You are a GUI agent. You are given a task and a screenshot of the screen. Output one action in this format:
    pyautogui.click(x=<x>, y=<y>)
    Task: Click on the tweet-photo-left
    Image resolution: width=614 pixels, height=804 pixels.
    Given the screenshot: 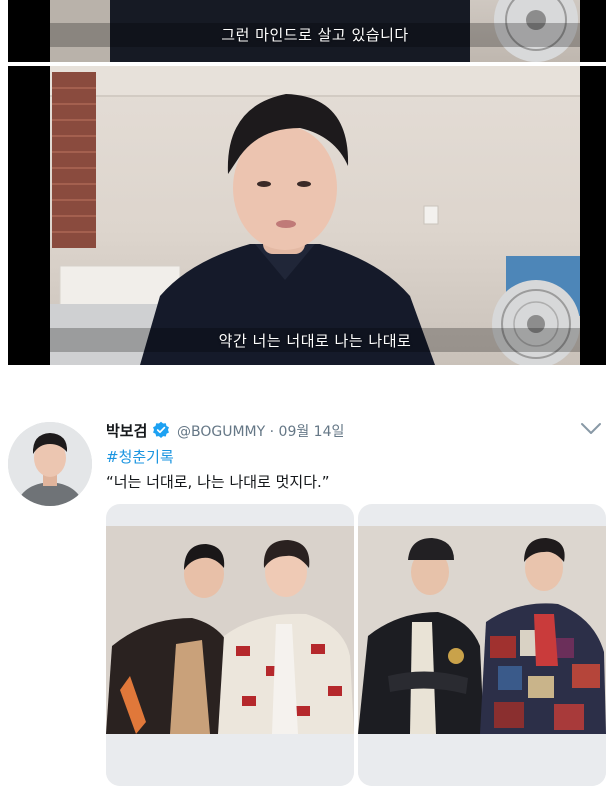 What is the action you would take?
    pyautogui.click(x=230, y=645)
    